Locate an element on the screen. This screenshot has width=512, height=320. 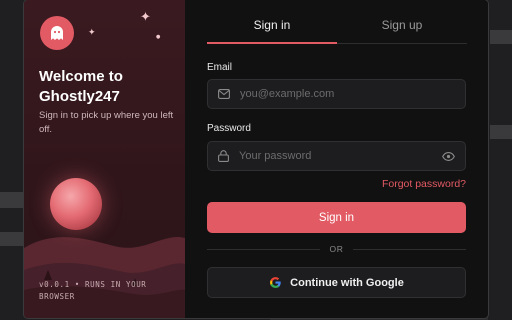
email-input is located at coordinates (347, 94).